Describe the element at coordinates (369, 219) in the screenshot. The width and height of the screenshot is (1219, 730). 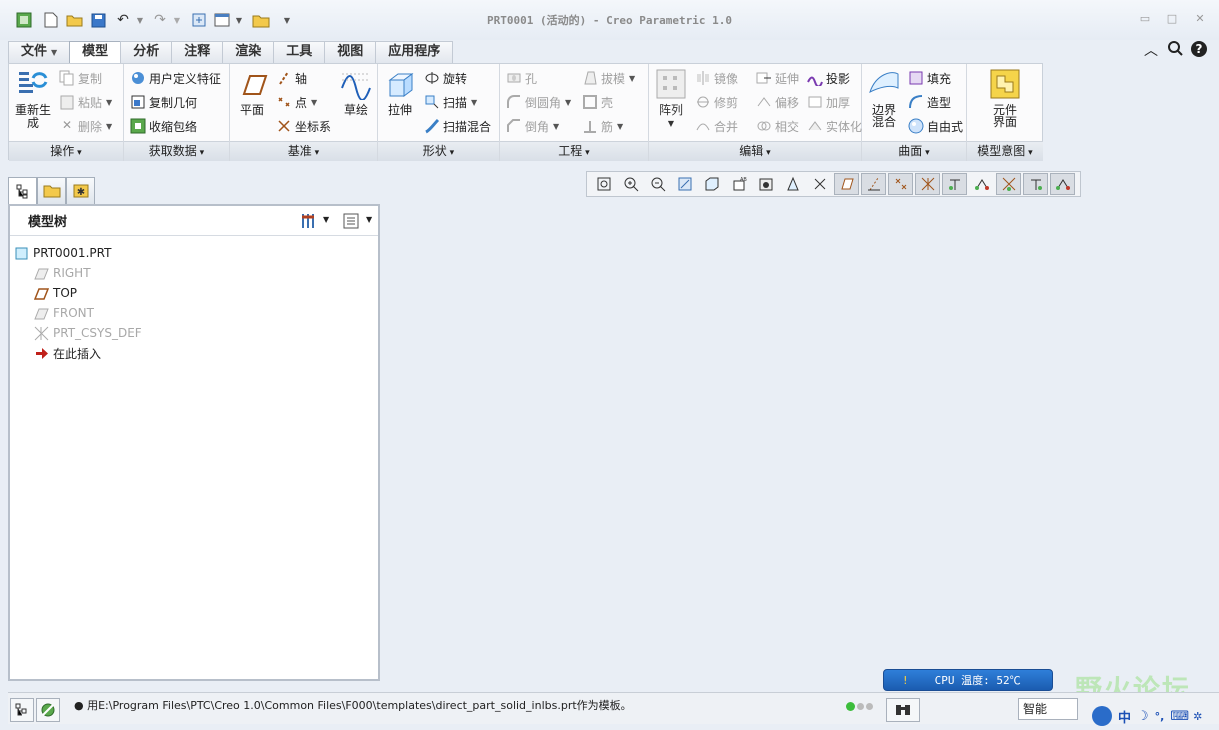
I see `show-options-dropdown-icon: ▼` at that location.